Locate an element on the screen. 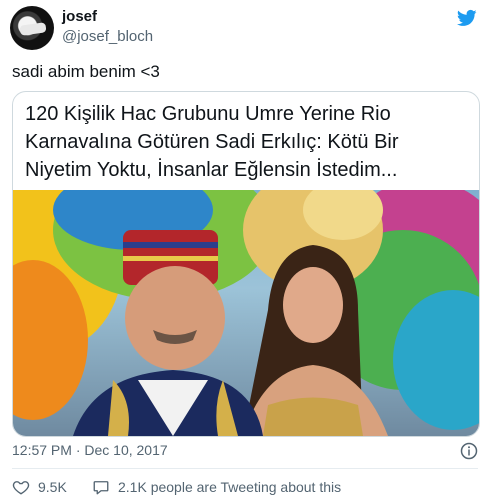 This screenshot has height=500, width=490. avatar is located at coordinates (32, 28).